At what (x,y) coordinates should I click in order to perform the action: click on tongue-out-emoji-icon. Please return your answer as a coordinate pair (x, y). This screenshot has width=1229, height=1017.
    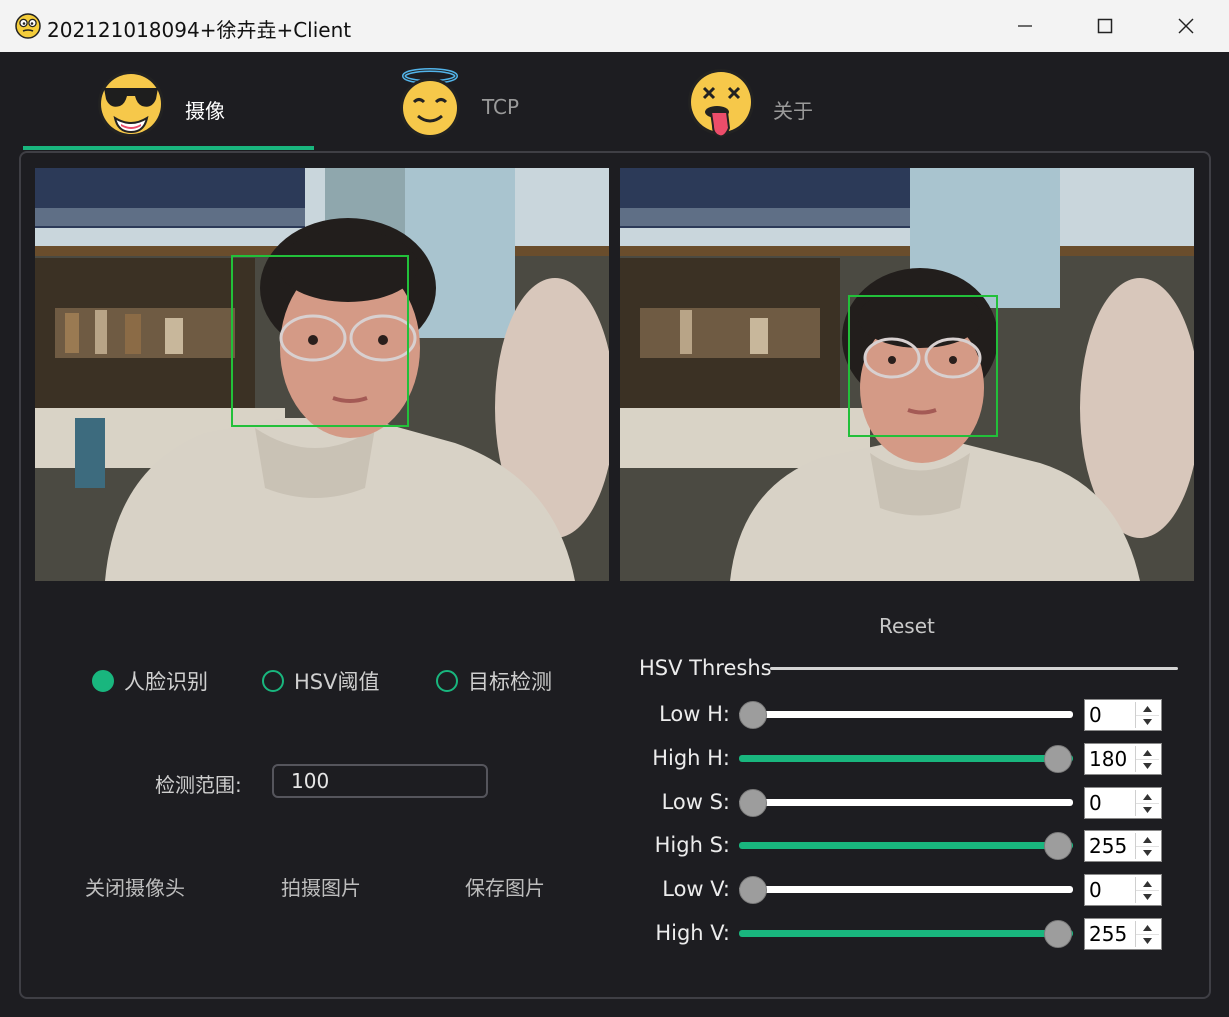
    Looking at the image, I should click on (721, 103).